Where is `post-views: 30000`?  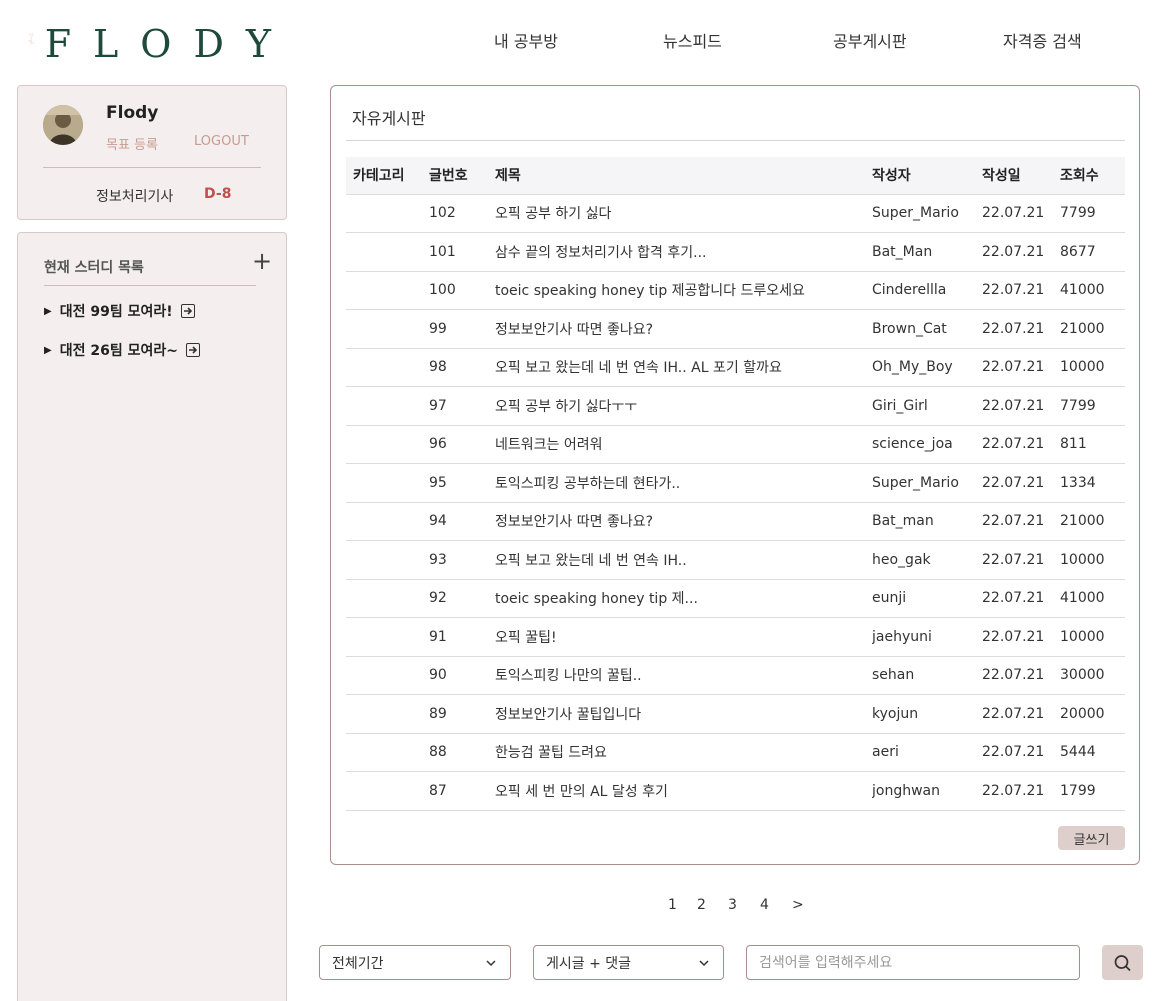 post-views: 30000 is located at coordinates (1092, 675).